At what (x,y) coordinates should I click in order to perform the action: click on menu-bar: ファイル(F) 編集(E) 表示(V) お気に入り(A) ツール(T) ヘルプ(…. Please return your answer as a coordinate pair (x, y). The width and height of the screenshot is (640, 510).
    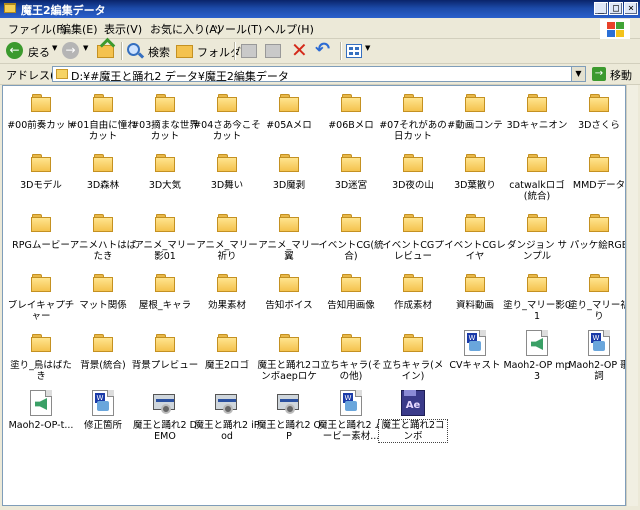
    Looking at the image, I should click on (320, 28).